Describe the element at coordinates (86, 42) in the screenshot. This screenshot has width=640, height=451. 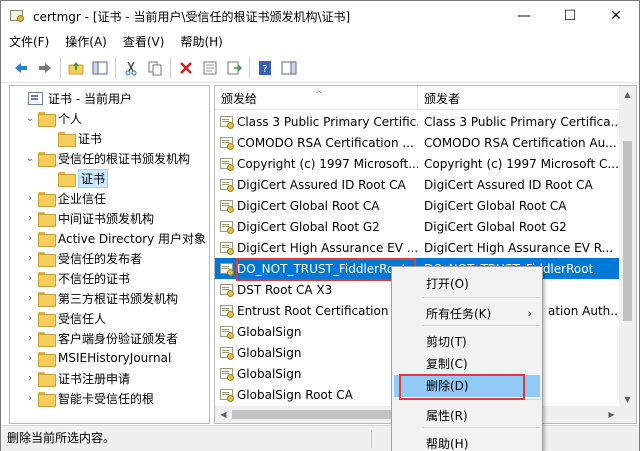
I see `menu-action: 操作(A)` at that location.